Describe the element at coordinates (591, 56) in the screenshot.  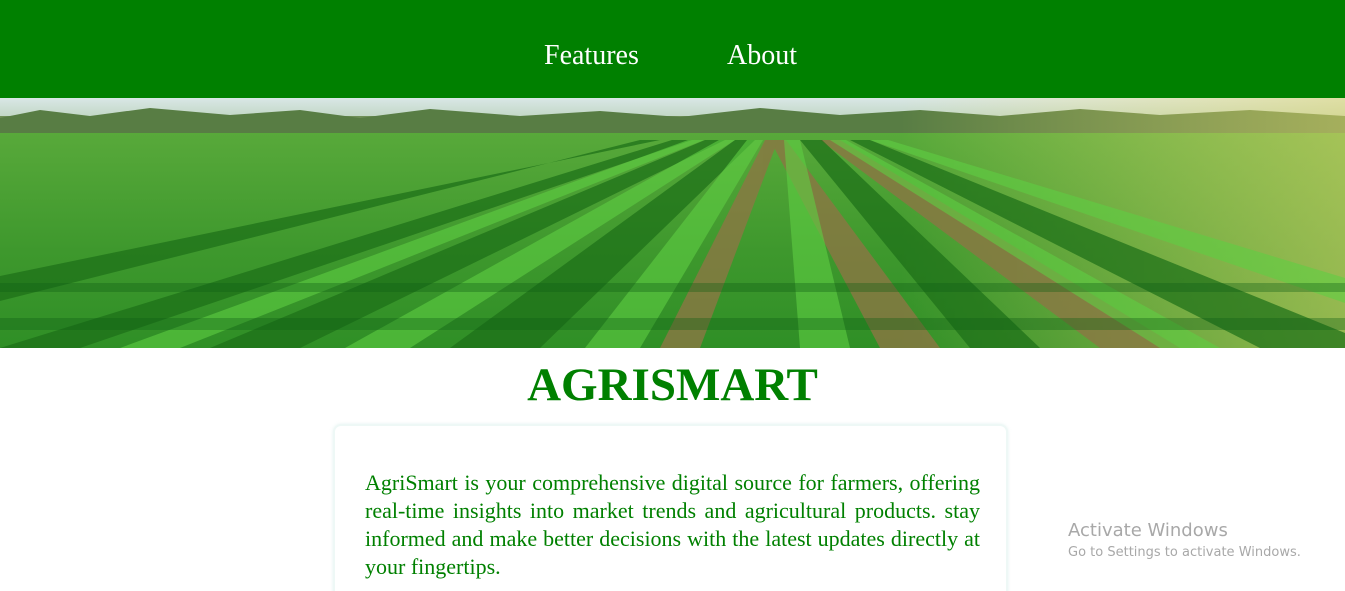
I see `nav-link-features: Features` at that location.